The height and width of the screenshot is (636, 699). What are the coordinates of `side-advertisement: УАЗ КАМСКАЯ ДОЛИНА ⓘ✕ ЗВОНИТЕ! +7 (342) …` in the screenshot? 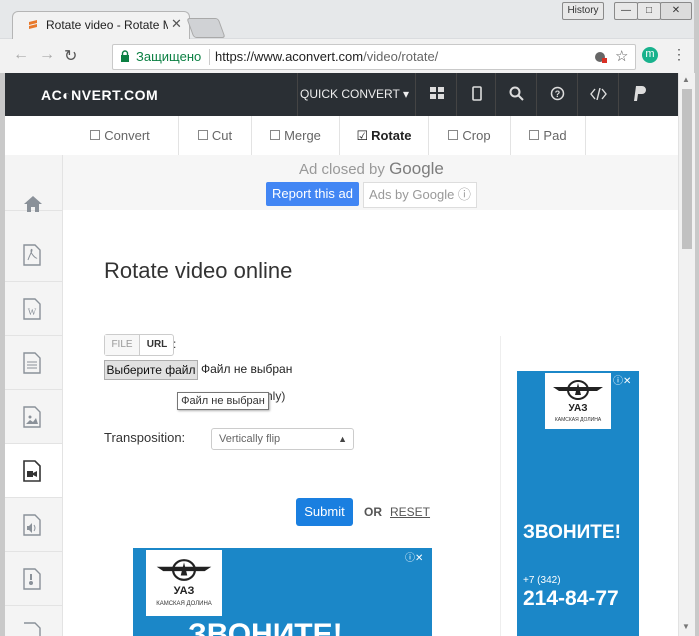 It's located at (578, 503).